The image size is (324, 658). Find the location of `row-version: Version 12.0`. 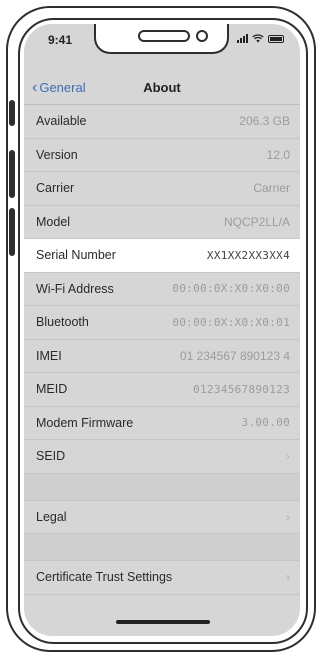

row-version: Version 12.0 is located at coordinates (162, 155).